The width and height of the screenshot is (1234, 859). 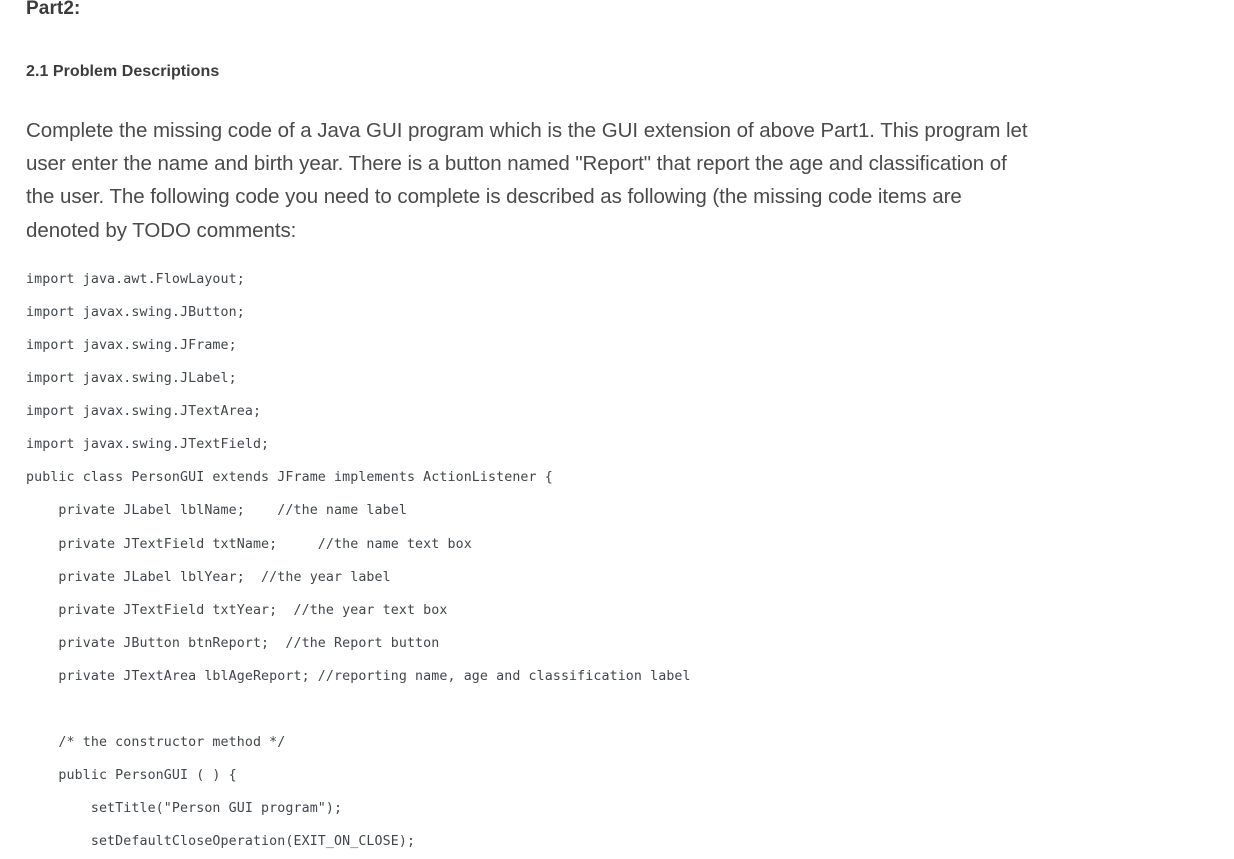 What do you see at coordinates (131, 379) in the screenshot?
I see `code-line: import javax.swing.JLabel;` at bounding box center [131, 379].